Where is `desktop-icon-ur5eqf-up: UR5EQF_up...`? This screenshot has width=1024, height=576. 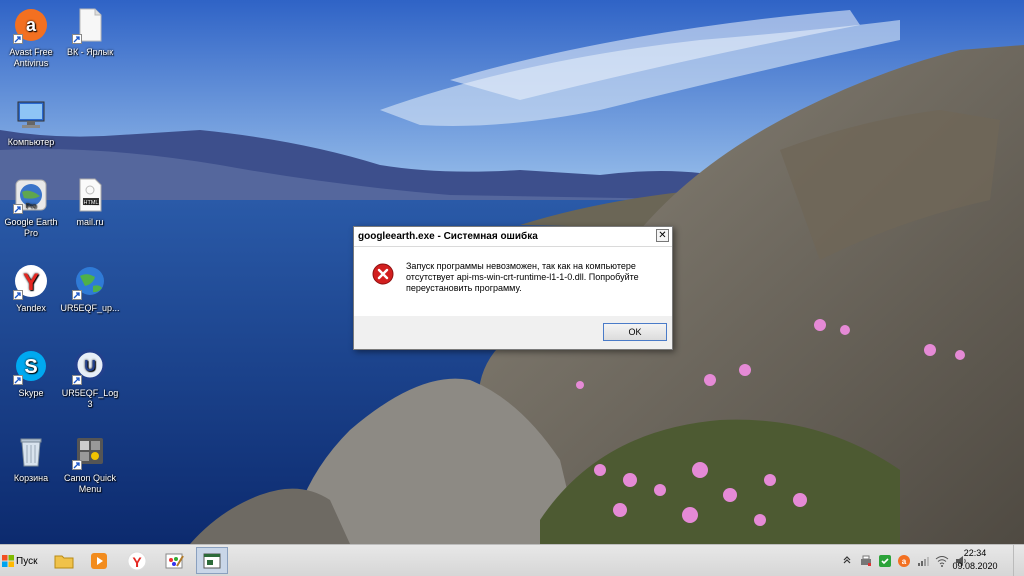 desktop-icon-ur5eqf-up: UR5EQF_up... is located at coordinates (90, 288).